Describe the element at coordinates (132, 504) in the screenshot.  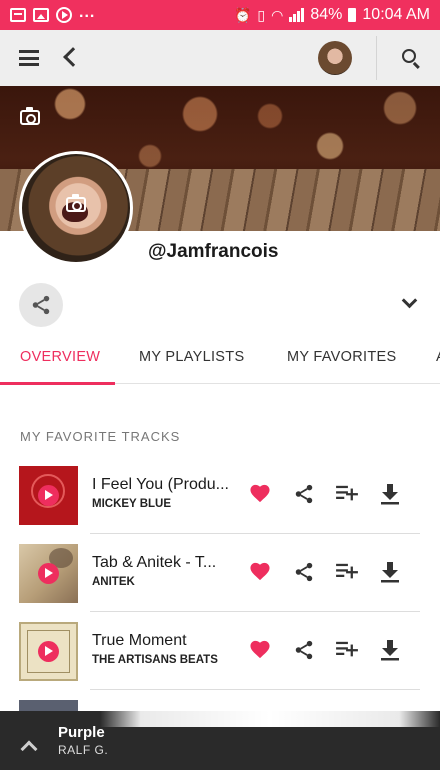
I see `track-artist: MICKEY BLUE` at that location.